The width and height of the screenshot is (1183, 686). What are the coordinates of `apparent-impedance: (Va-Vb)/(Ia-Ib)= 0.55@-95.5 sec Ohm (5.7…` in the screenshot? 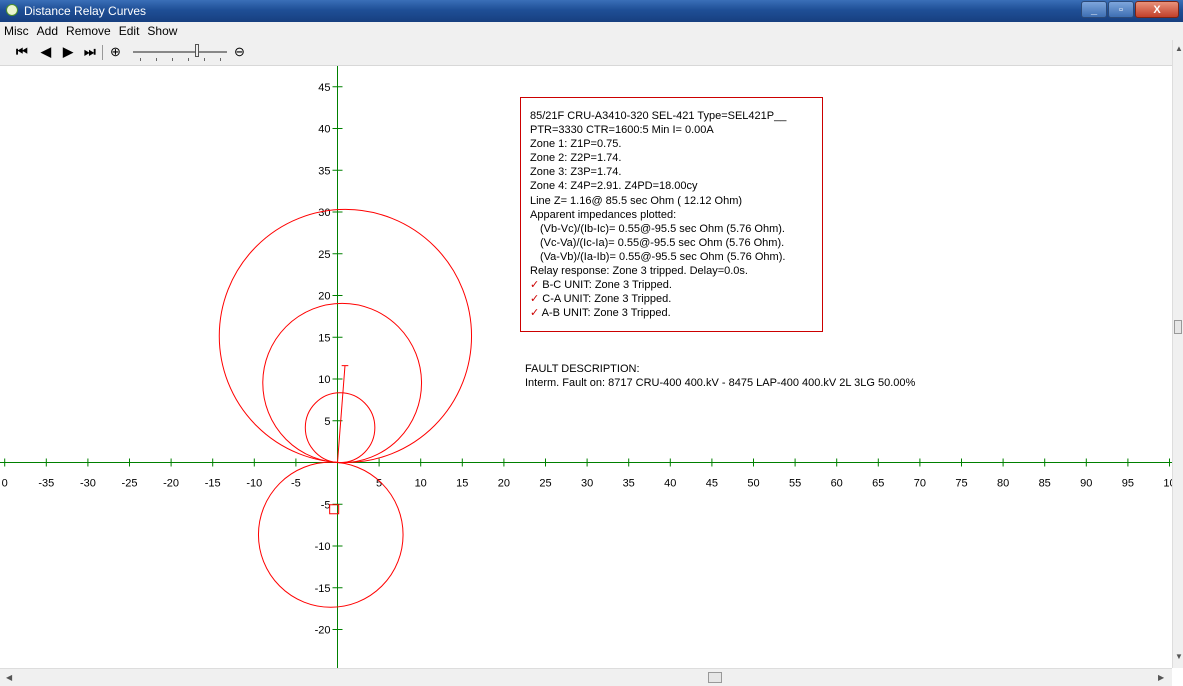 It's located at (663, 256).